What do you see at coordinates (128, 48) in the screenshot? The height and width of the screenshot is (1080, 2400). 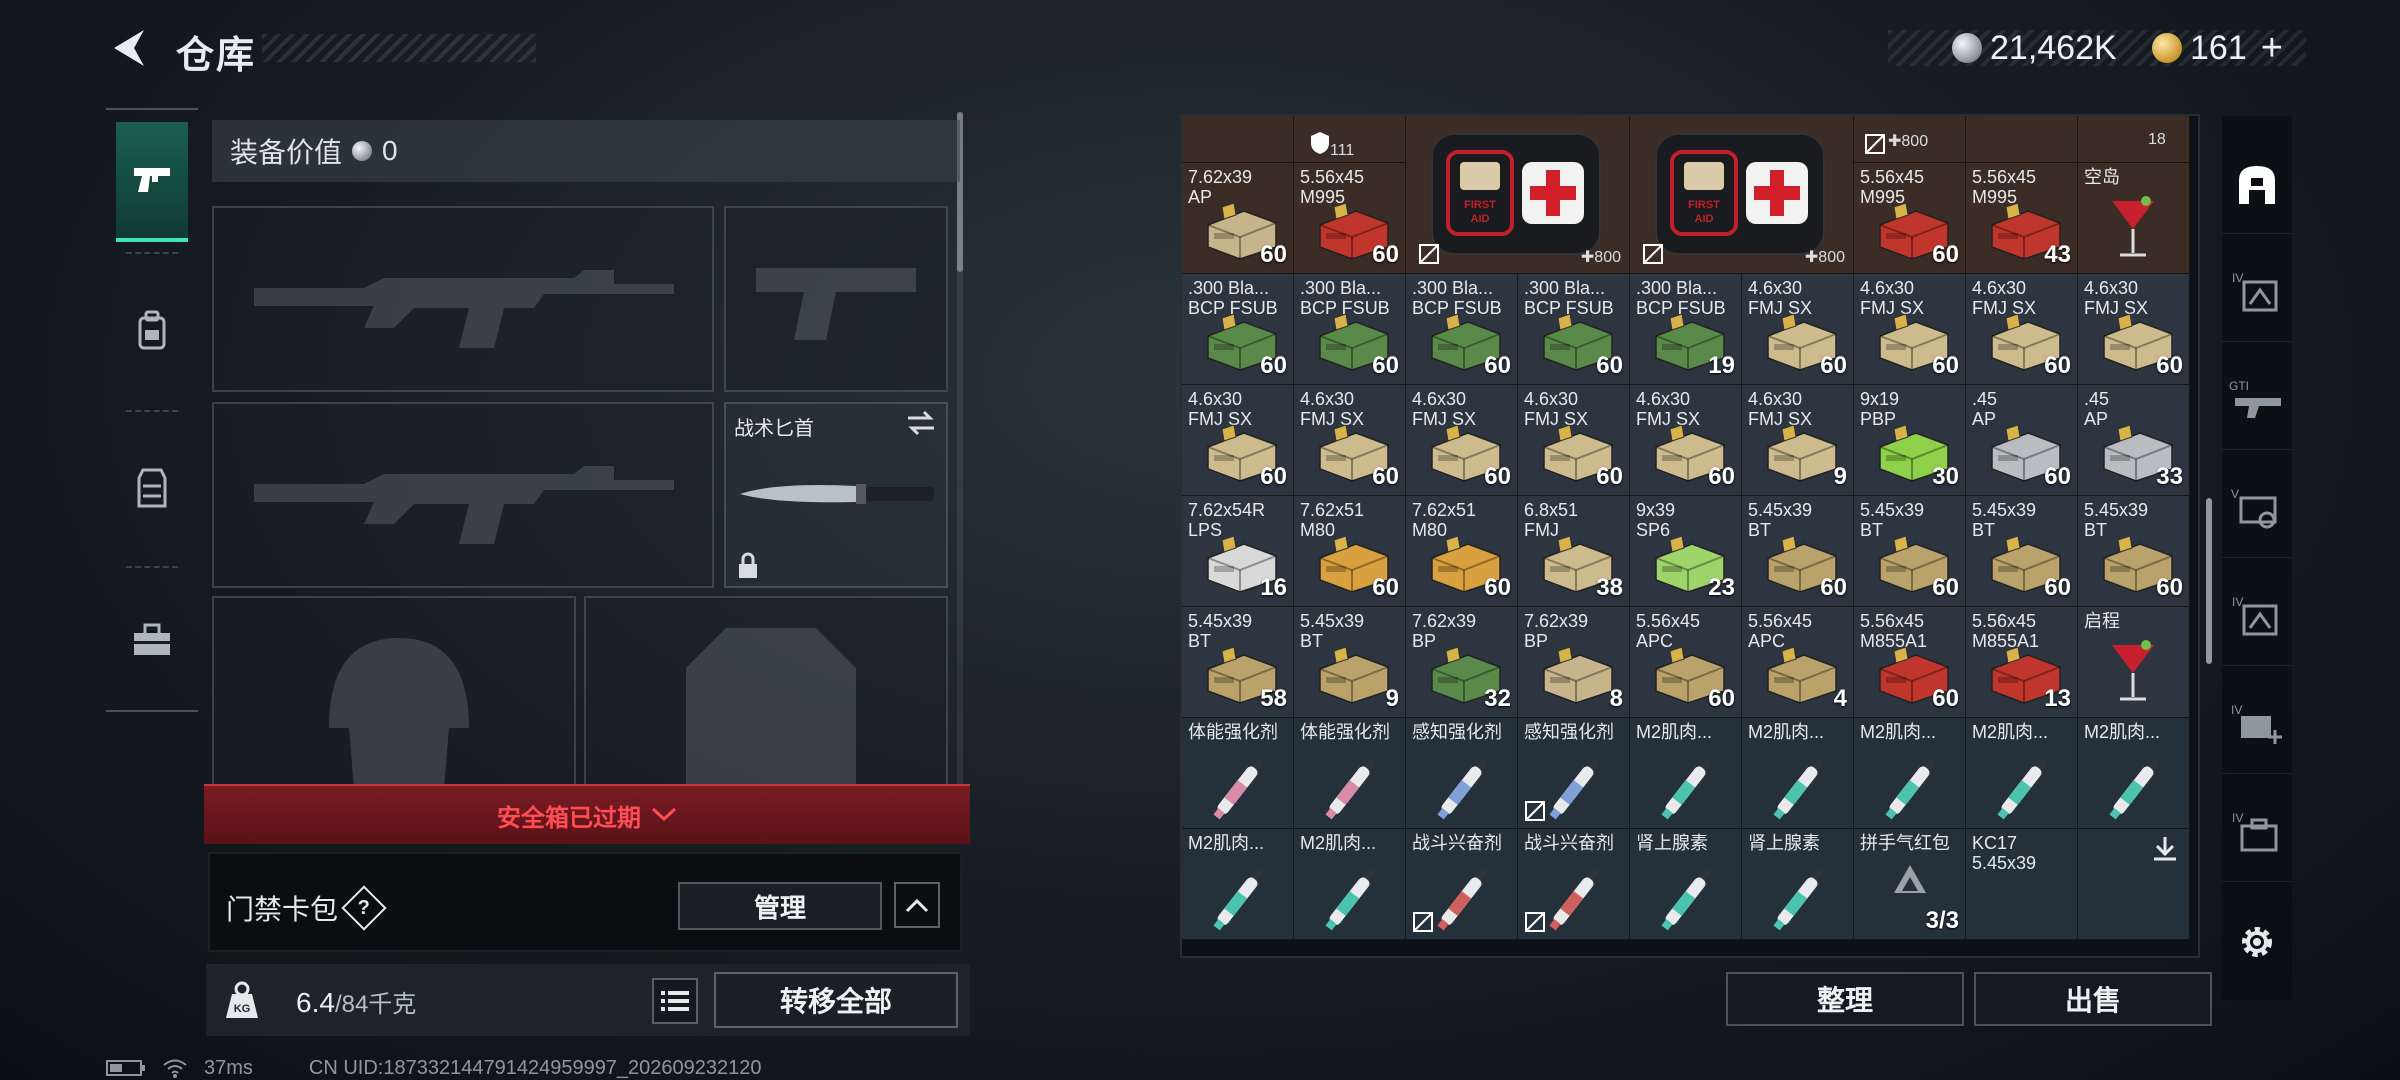 I see `back-button` at bounding box center [128, 48].